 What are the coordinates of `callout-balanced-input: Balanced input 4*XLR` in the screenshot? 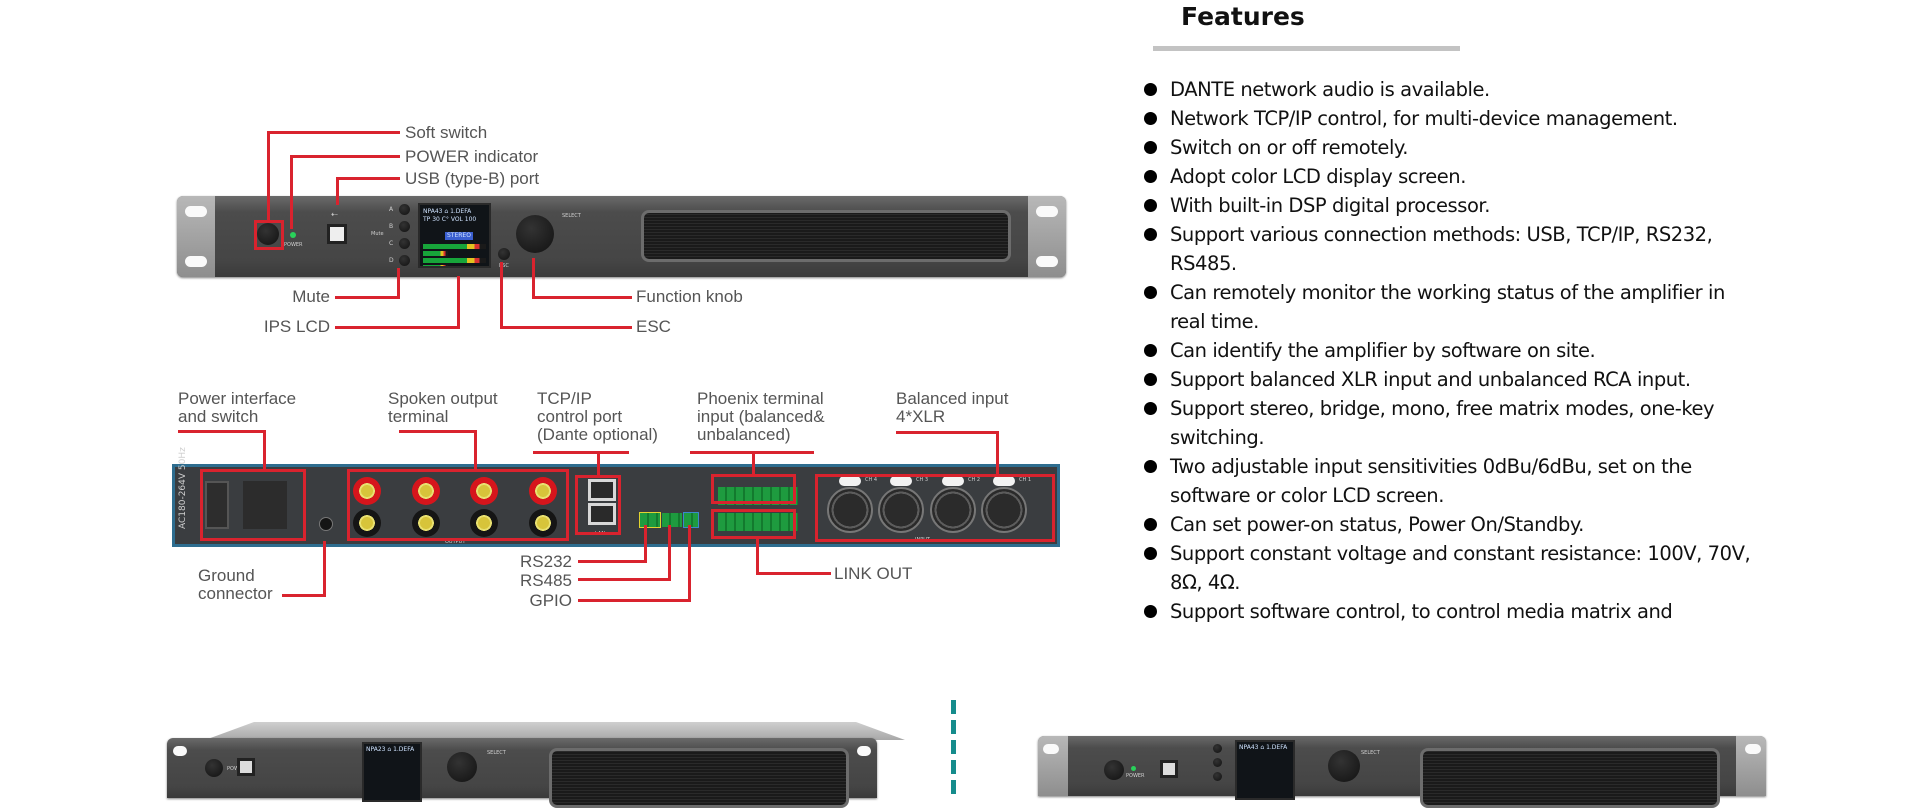 It's located at (952, 408).